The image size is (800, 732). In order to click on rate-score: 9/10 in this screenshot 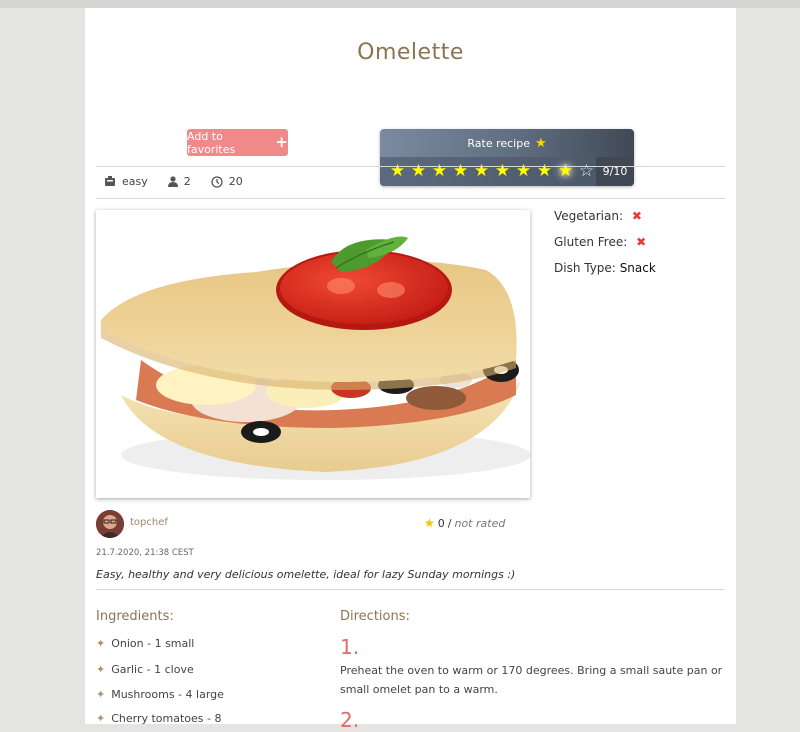, I will do `click(615, 171)`.